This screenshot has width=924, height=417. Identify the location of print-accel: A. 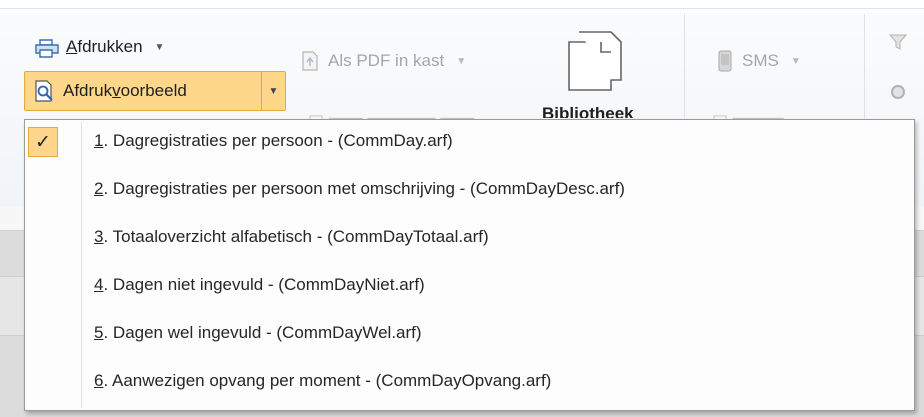
(72, 46).